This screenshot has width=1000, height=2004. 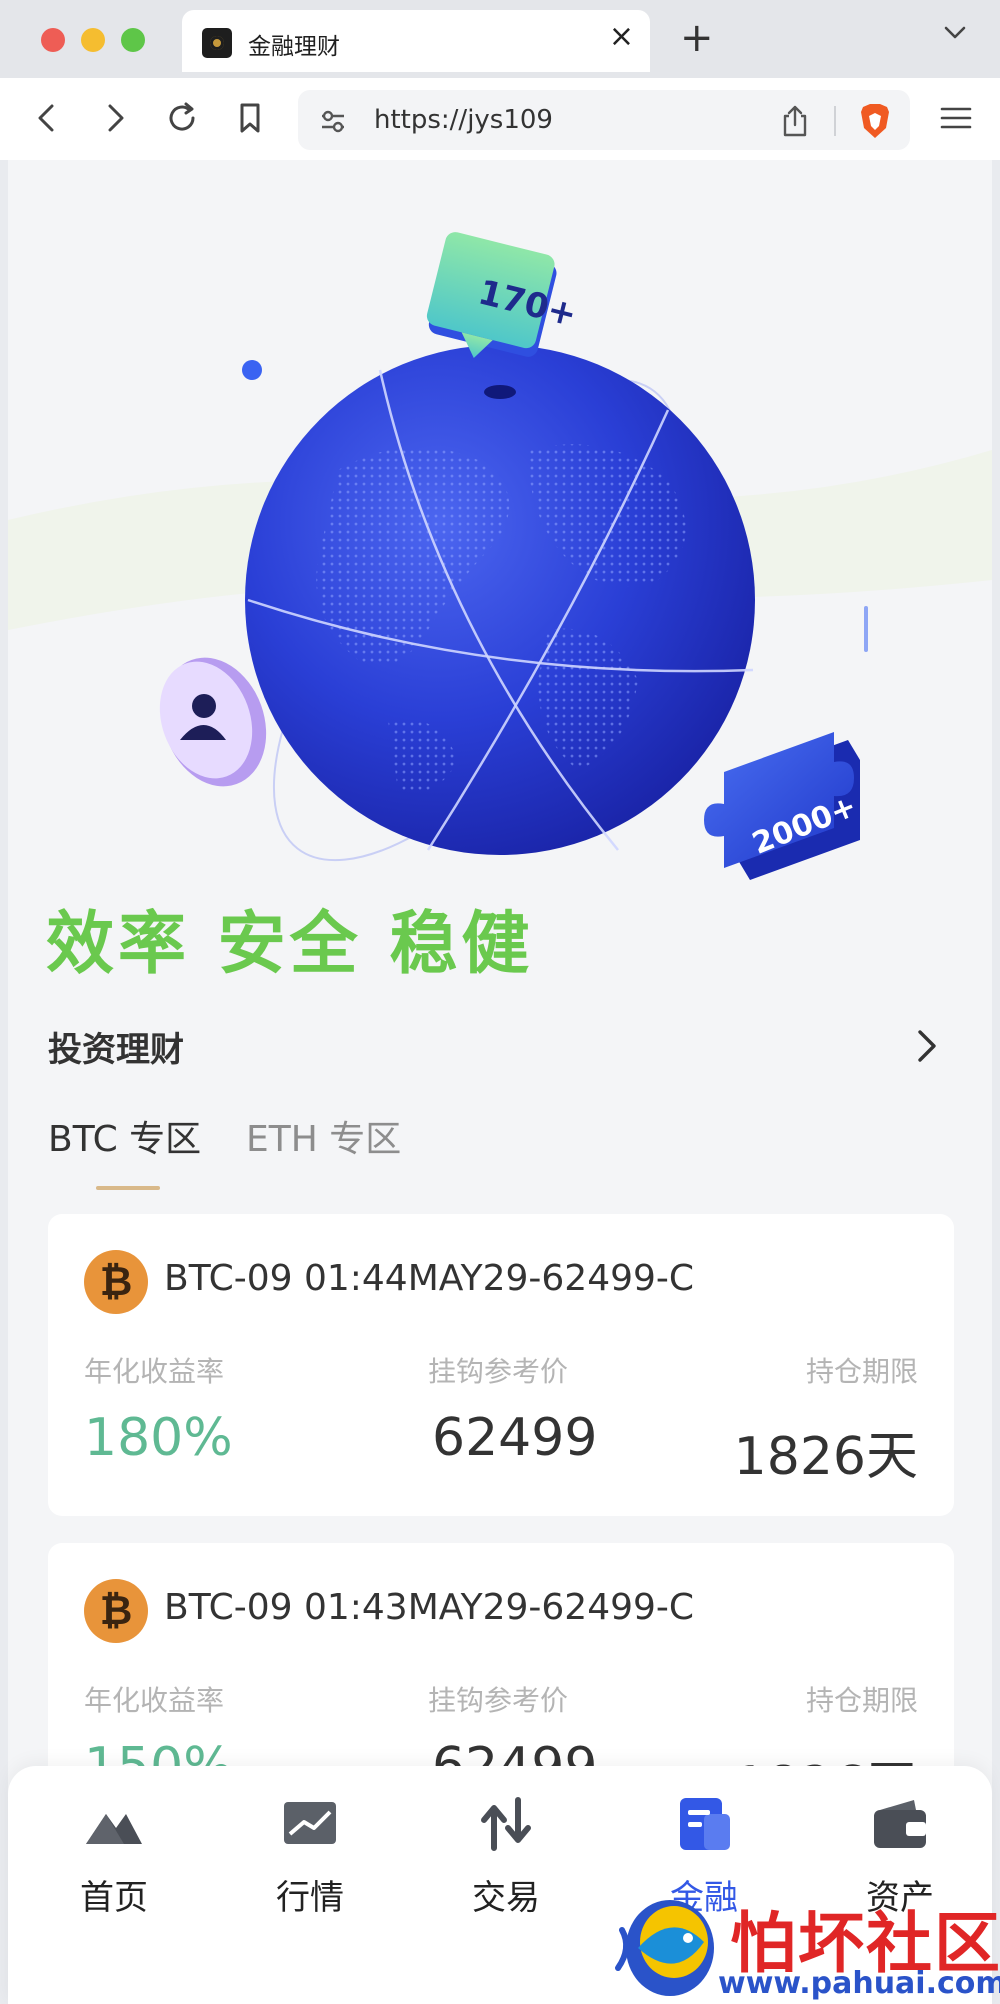 What do you see at coordinates (506, 1898) in the screenshot?
I see `nav-label: 交易` at bounding box center [506, 1898].